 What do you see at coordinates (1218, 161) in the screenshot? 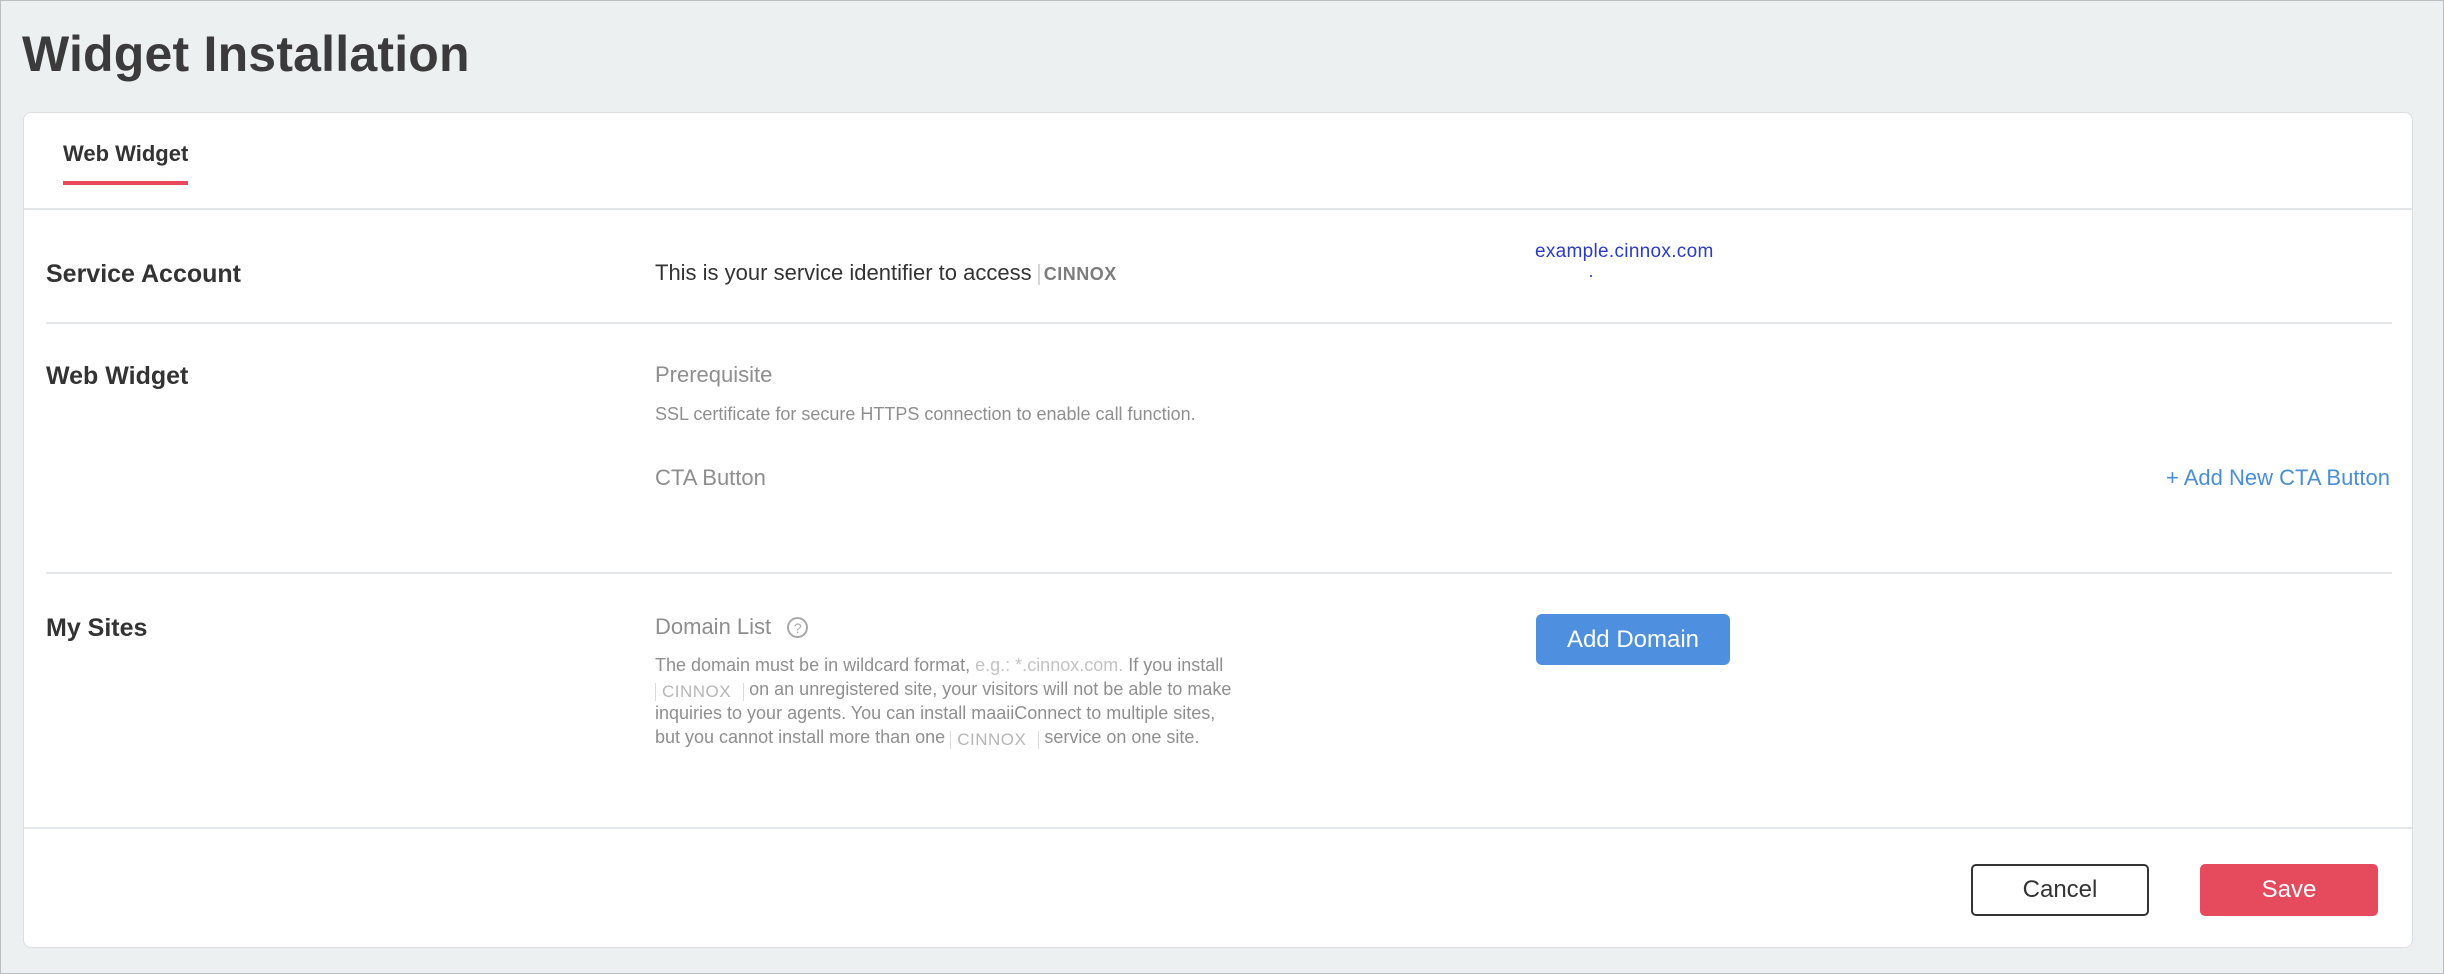
I see `tab-bar: Web Widget` at bounding box center [1218, 161].